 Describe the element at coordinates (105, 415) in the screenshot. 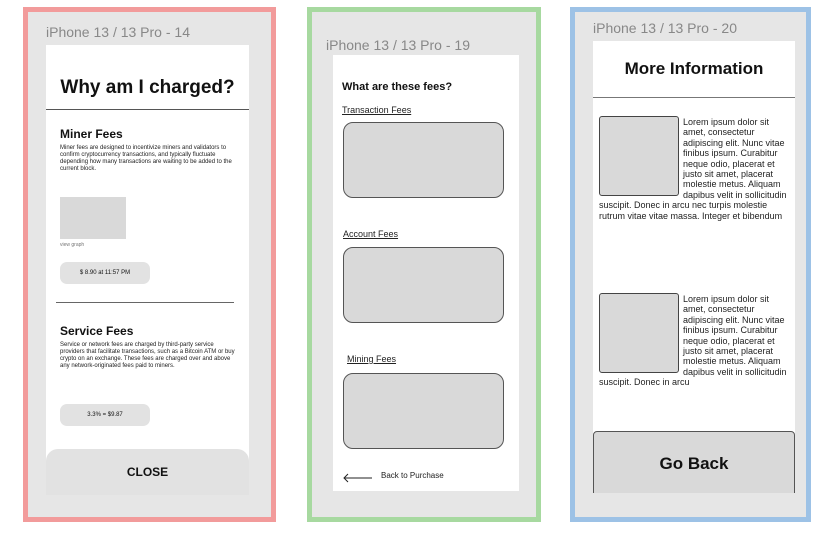

I see `service-fee-amount-pill: 3.3% = $9.87` at that location.